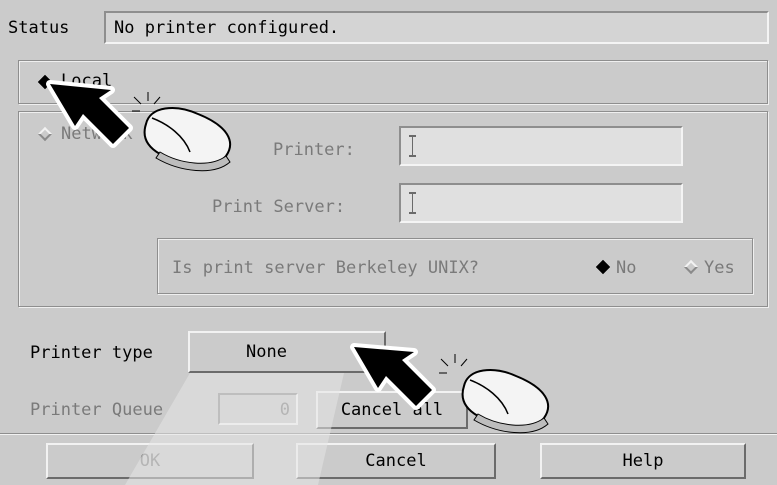 This screenshot has width=777, height=485. What do you see at coordinates (45, 134) in the screenshot?
I see `radio-network` at bounding box center [45, 134].